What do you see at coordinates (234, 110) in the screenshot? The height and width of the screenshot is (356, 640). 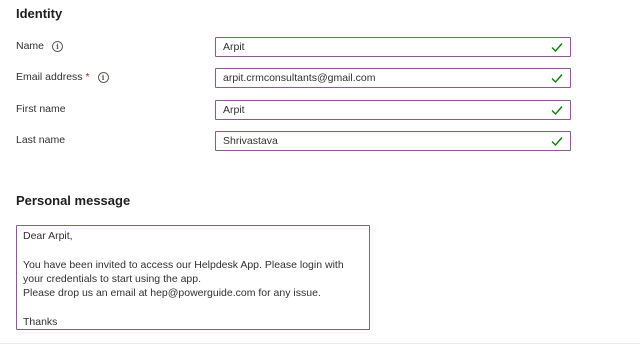 I see `first-name-value: Arpit` at bounding box center [234, 110].